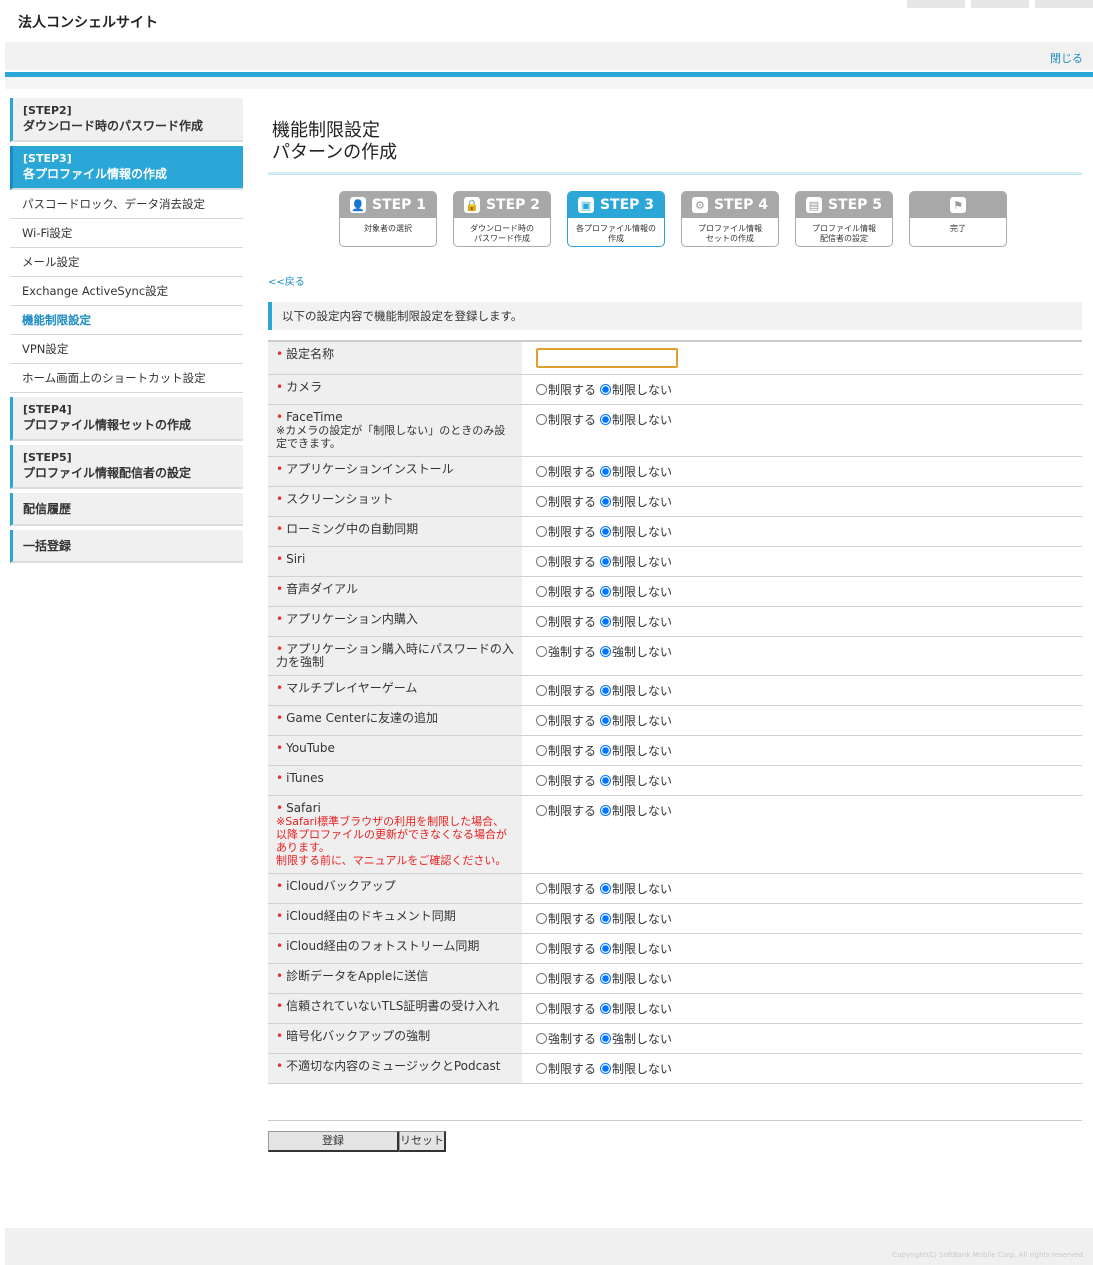  Describe the element at coordinates (126, 419) in the screenshot. I see `sidebar-step4: [STEP4] プロファイル情報セットの作成` at that location.